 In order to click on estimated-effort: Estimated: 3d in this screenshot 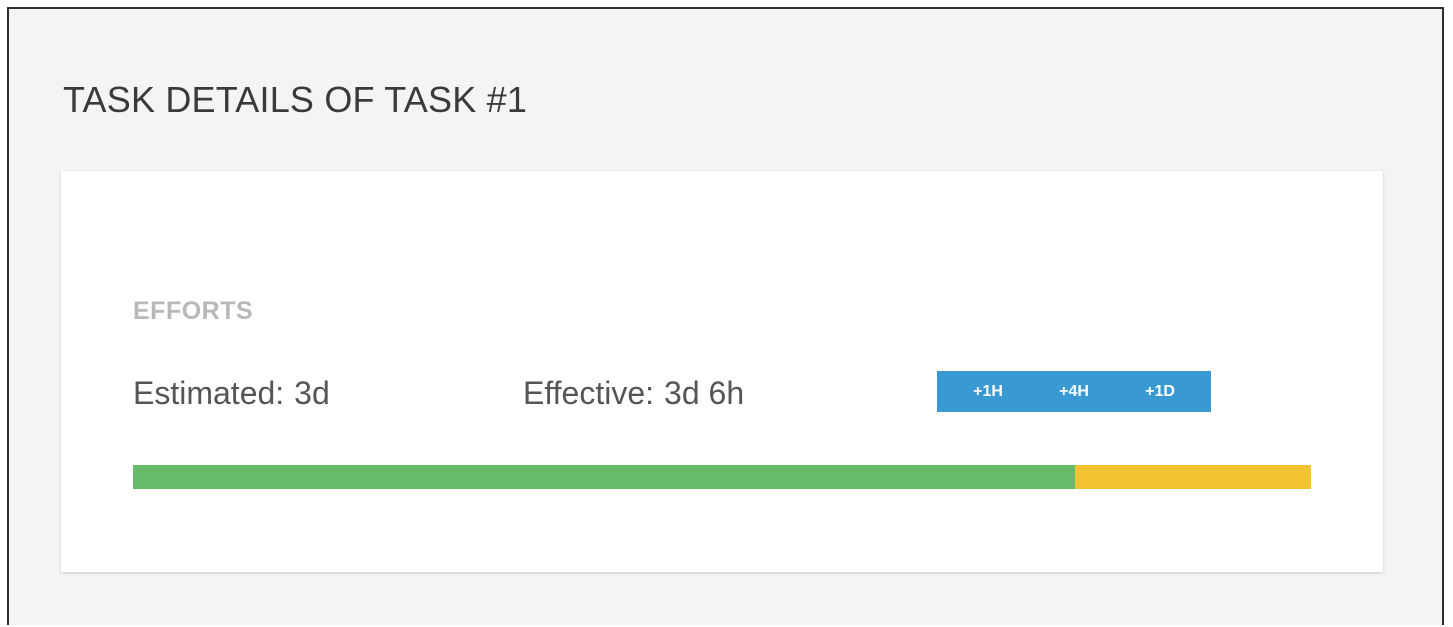, I will do `click(231, 393)`.